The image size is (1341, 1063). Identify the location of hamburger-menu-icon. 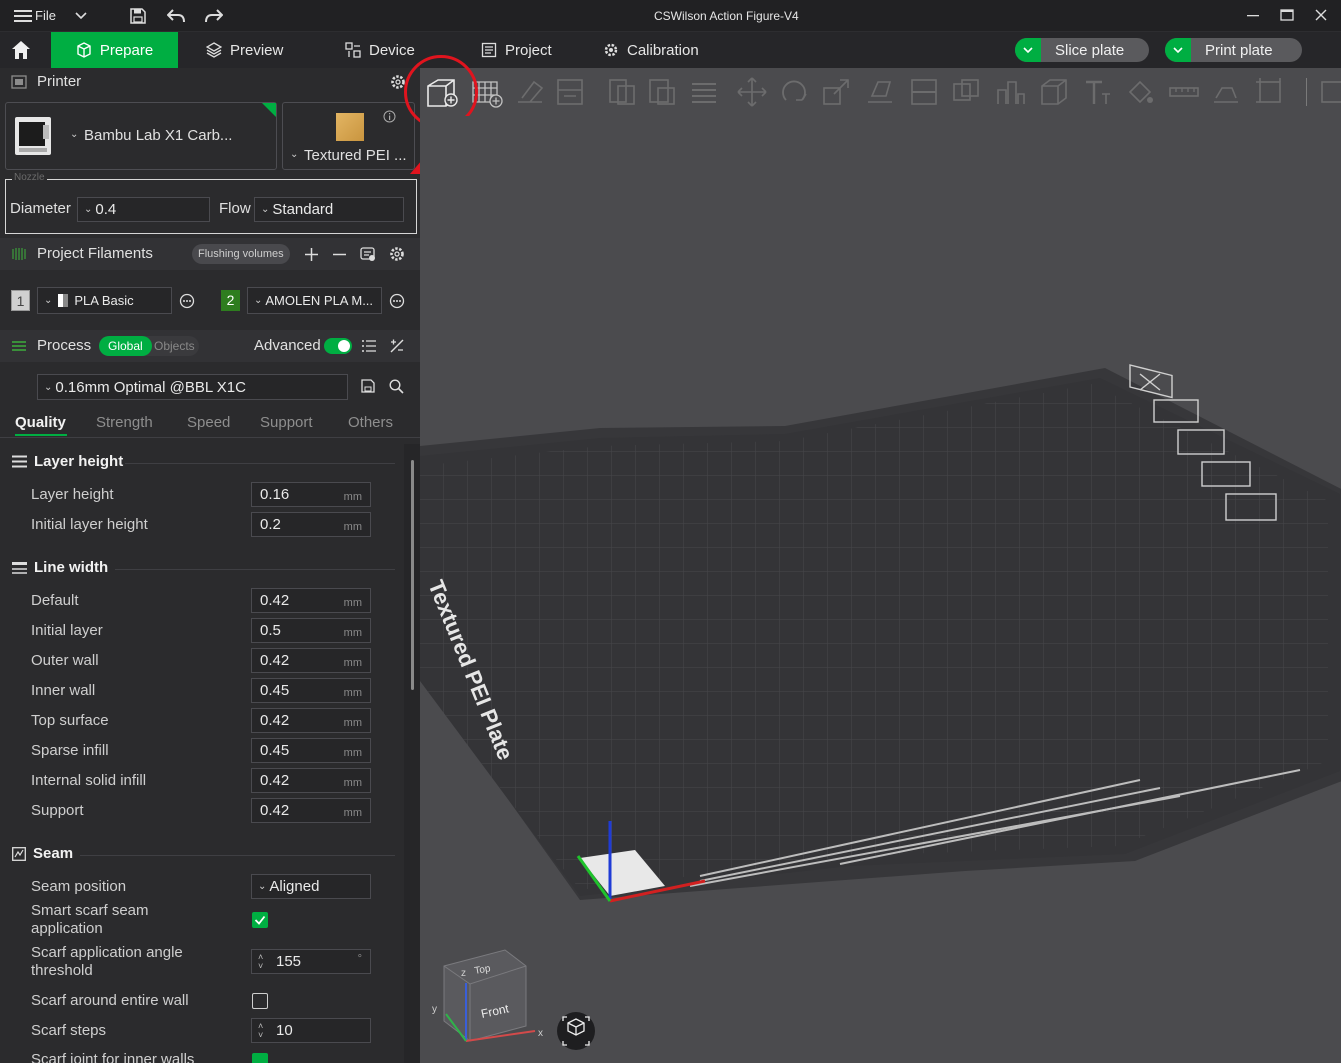
(23, 16).